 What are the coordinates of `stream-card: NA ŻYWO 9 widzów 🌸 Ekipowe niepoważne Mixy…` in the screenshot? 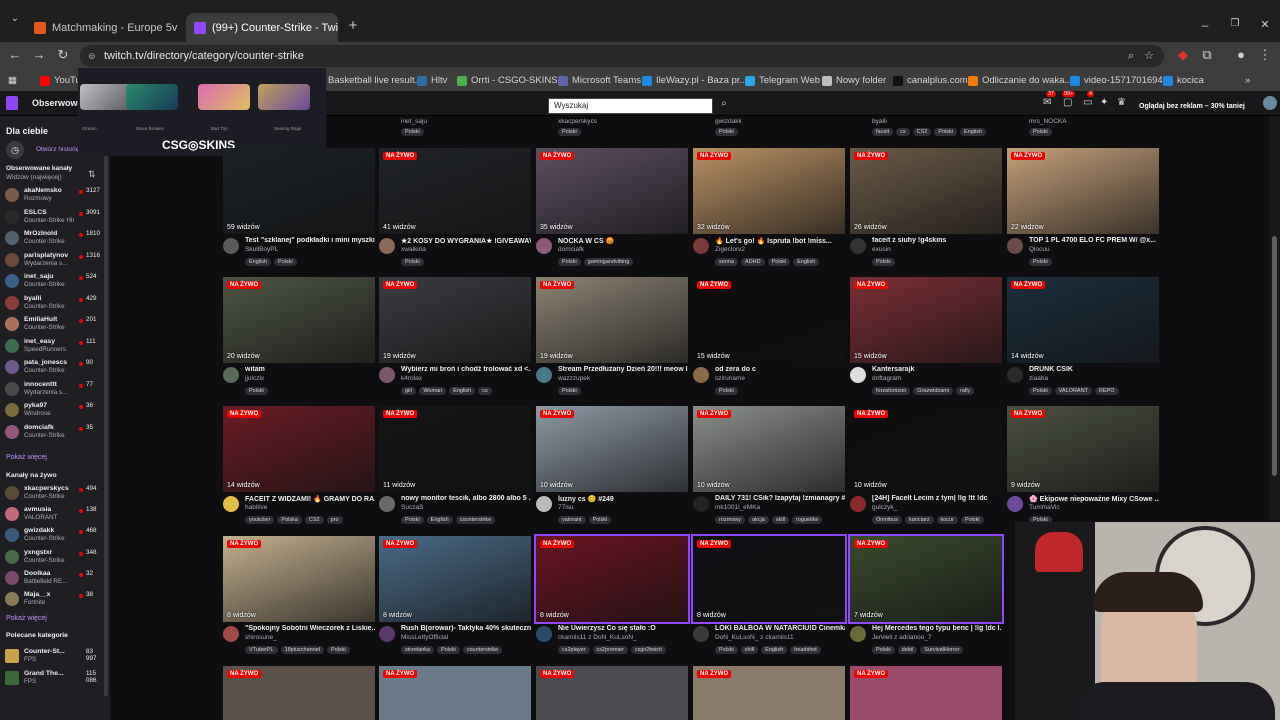 It's located at (1083, 468).